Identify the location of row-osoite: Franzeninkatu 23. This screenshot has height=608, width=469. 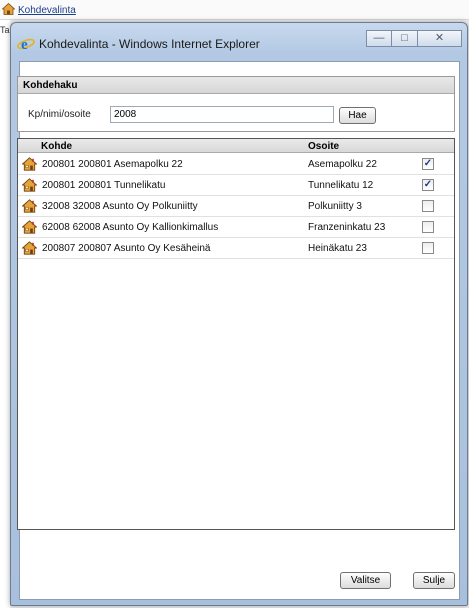
(347, 227).